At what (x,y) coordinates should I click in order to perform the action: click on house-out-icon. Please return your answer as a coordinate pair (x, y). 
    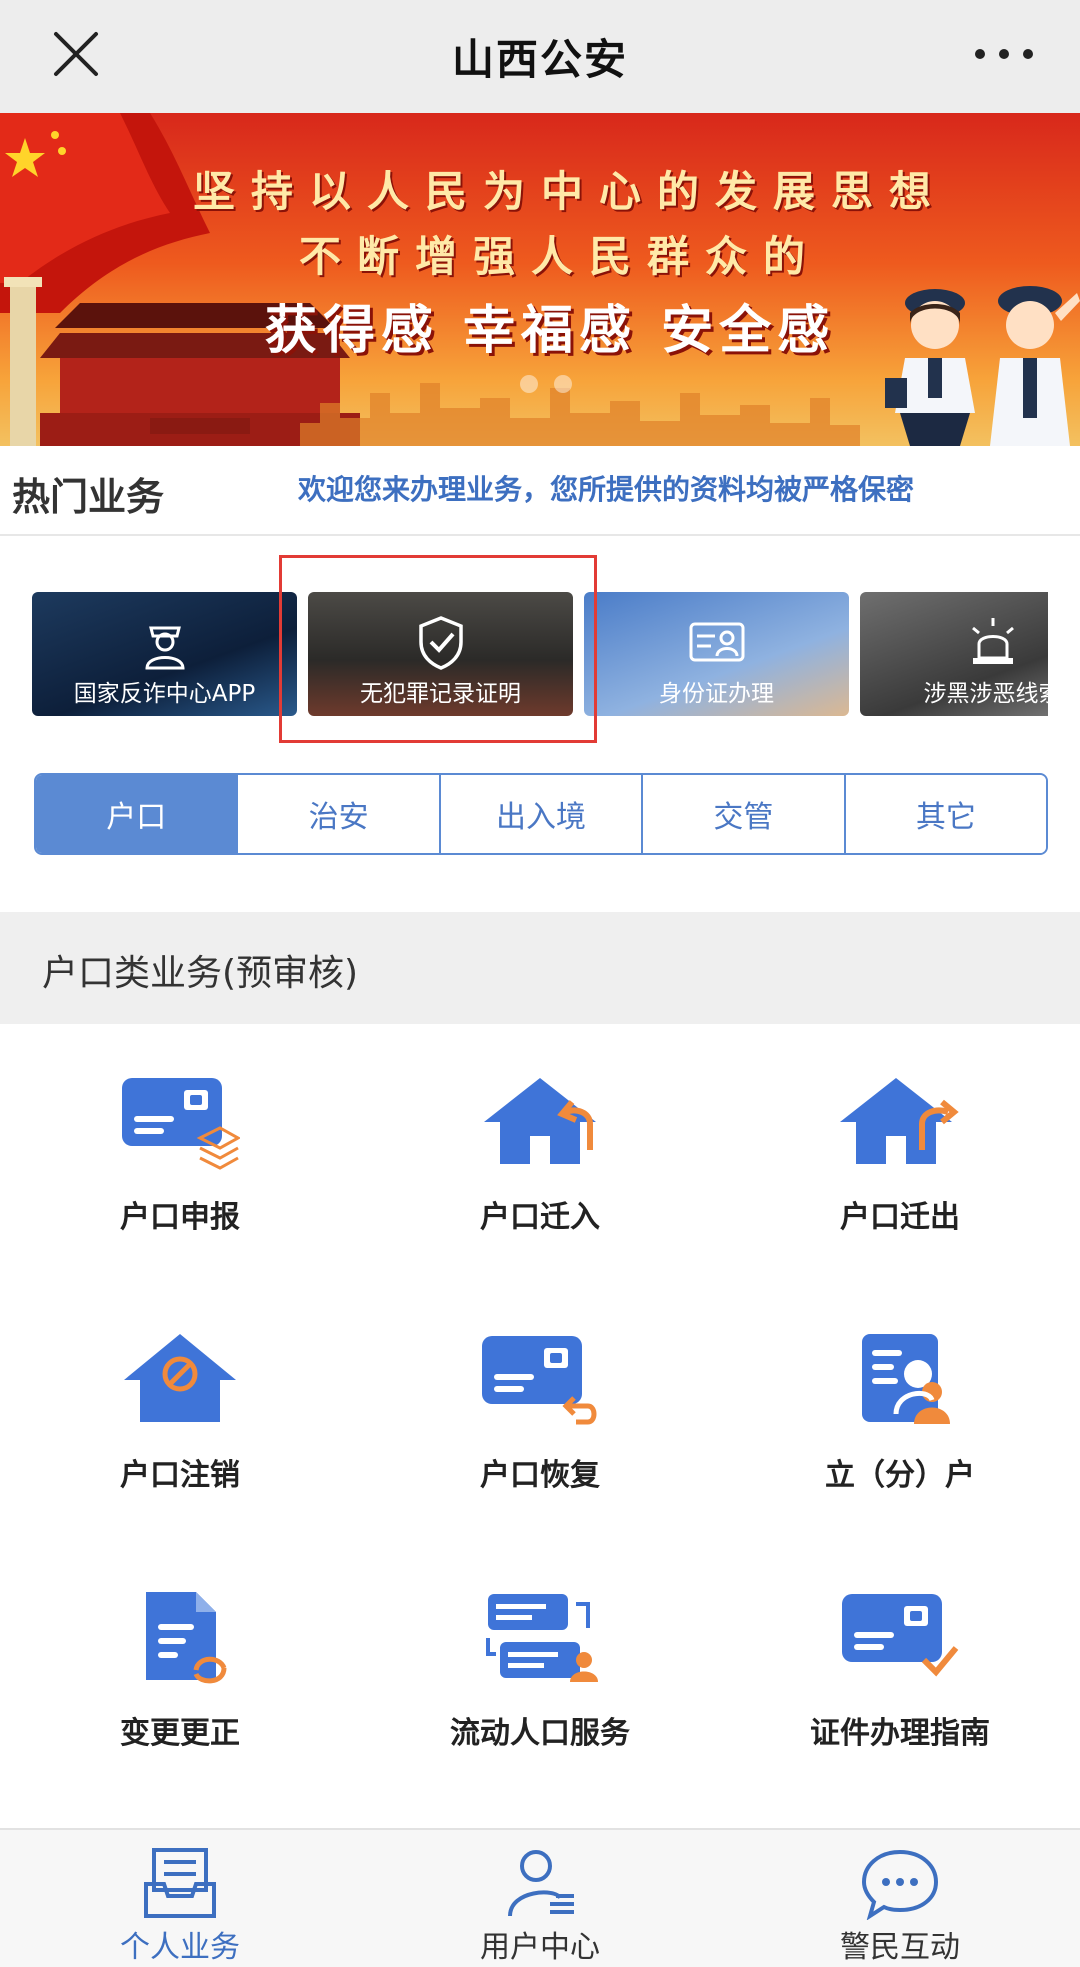
    Looking at the image, I should click on (899, 1121).